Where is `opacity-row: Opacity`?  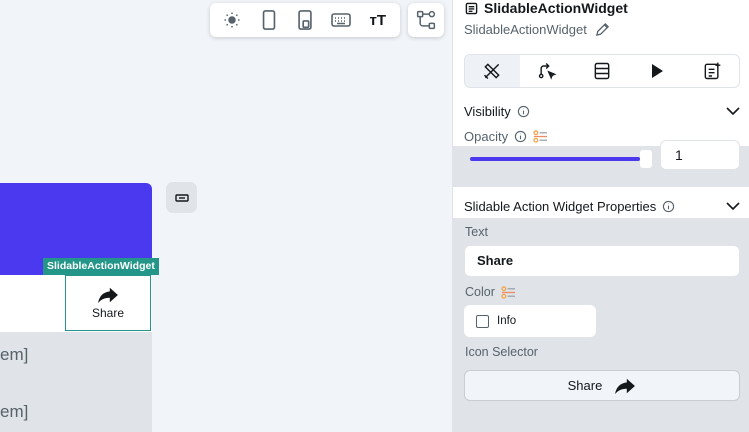
opacity-row: Opacity is located at coordinates (506, 136).